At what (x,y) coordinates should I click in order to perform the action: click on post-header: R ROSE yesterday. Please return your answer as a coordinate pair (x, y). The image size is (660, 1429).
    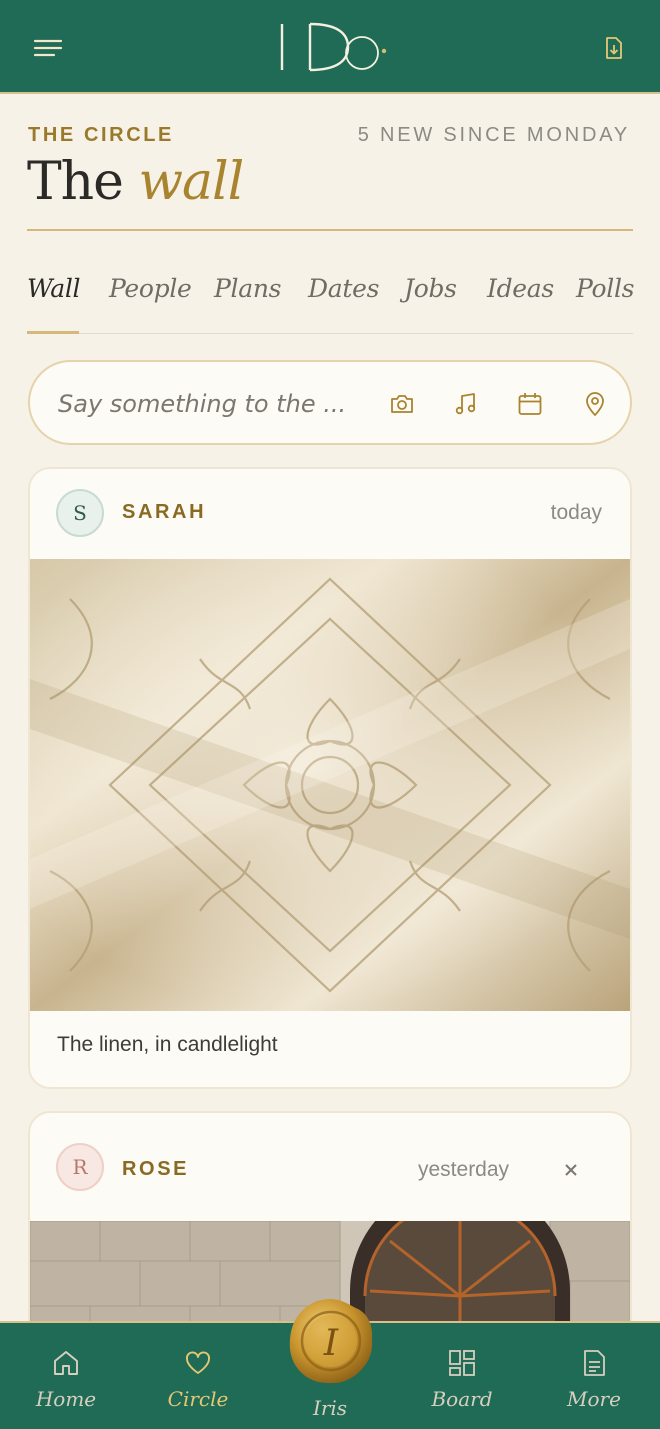
    Looking at the image, I should click on (330, 1158).